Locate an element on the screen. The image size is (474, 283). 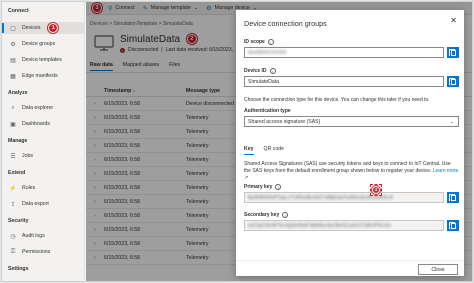
sidebar-item-permissions: ⚿ Permissions is located at coordinates (43, 252).